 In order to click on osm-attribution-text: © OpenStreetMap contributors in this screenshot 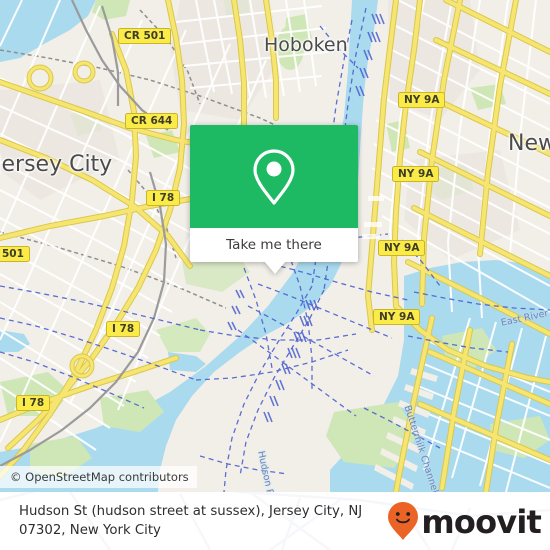, I will do `click(99, 477)`.